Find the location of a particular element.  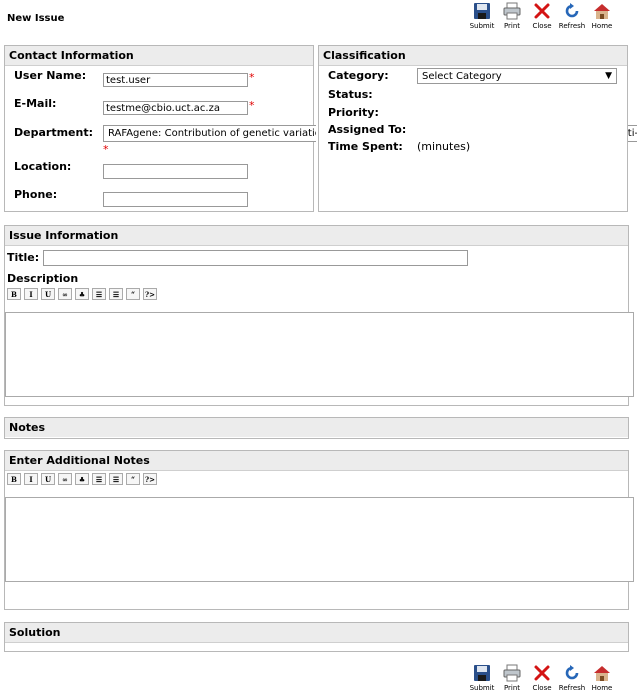

description-label: Description is located at coordinates (43, 278).